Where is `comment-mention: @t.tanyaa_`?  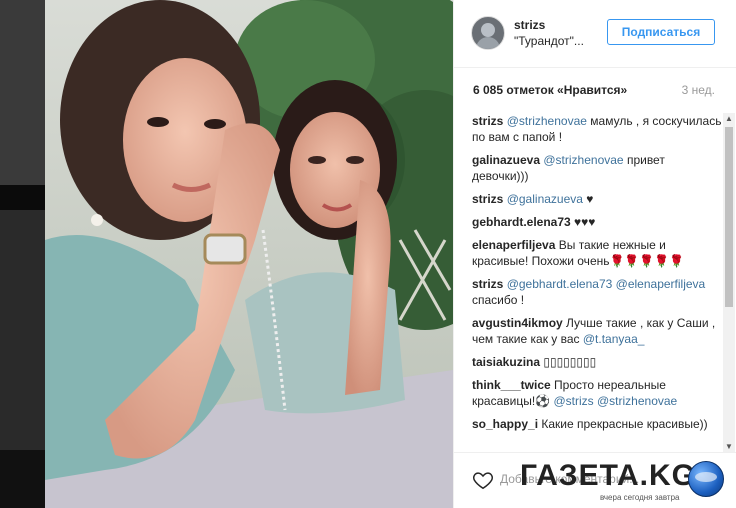 comment-mention: @t.tanyaa_ is located at coordinates (614, 339).